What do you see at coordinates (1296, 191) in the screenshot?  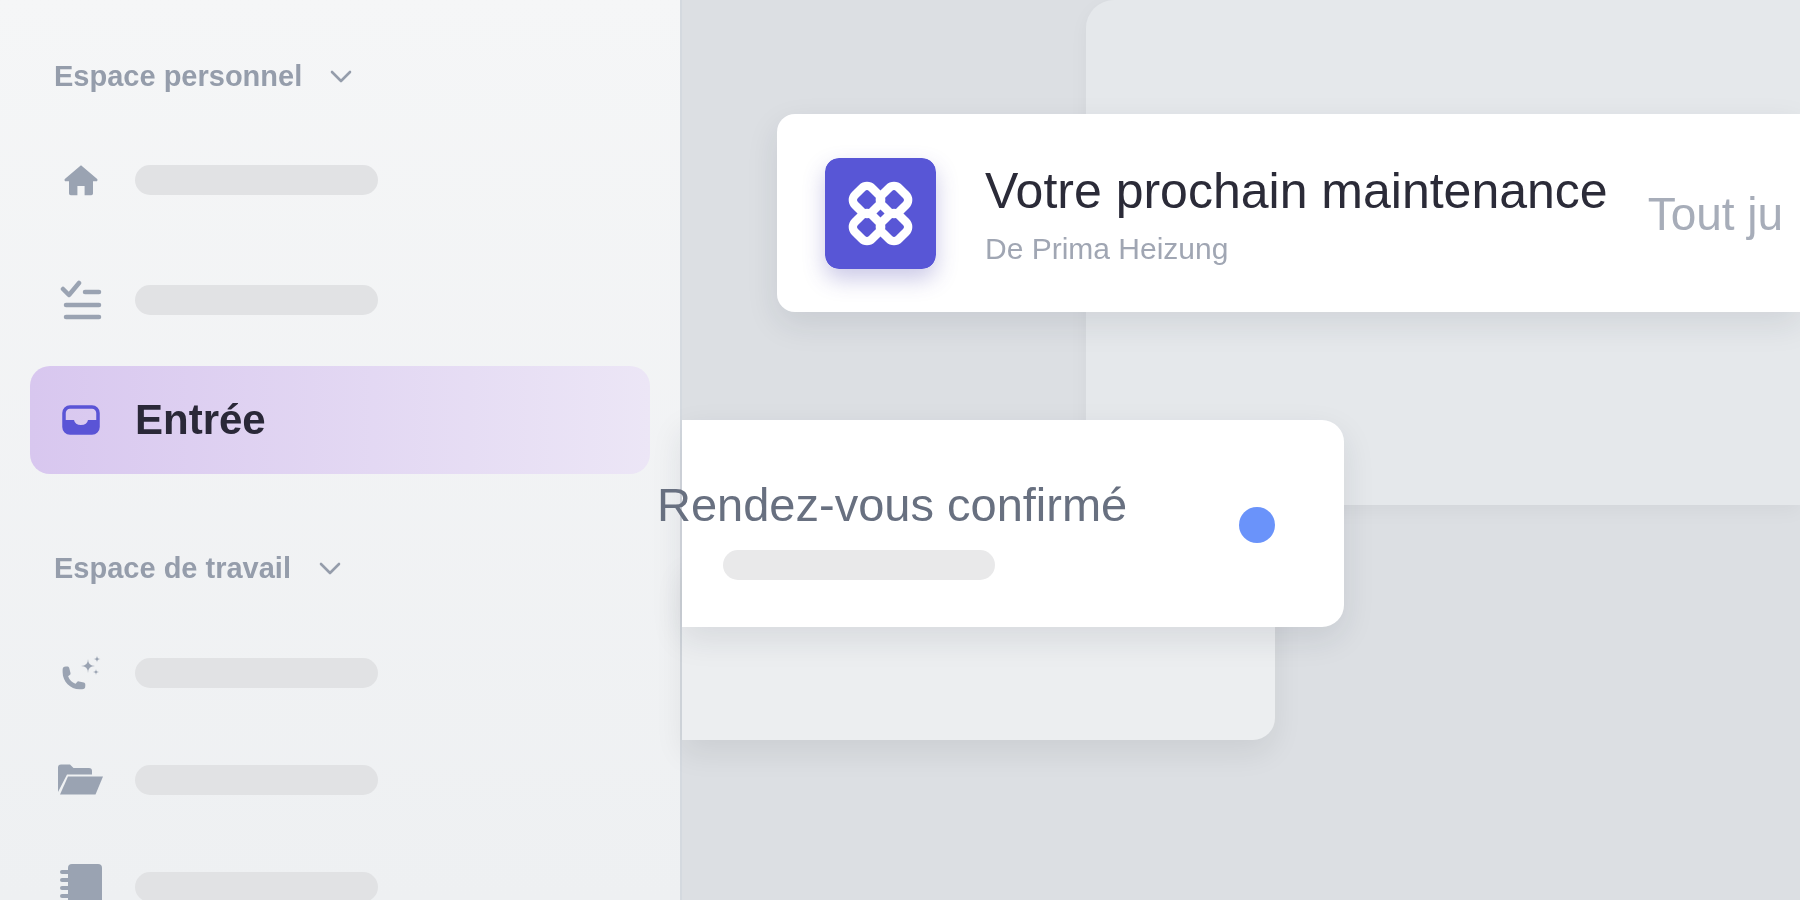 I see `notification-title: Votre prochain maintenance` at bounding box center [1296, 191].